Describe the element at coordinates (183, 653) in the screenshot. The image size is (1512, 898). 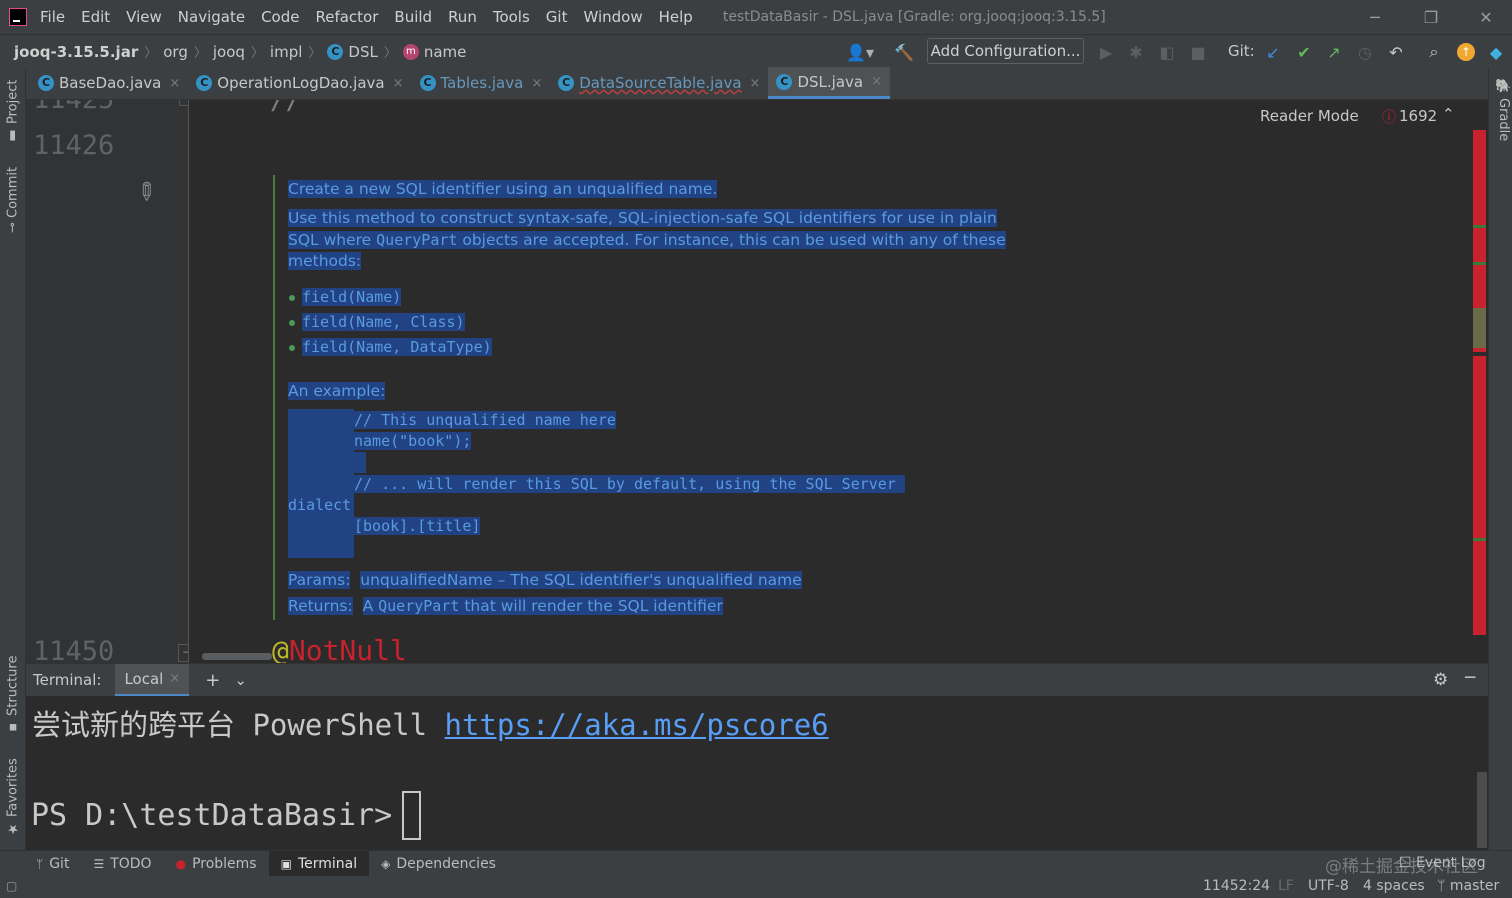
I see `fold-toggle-icon: −` at that location.